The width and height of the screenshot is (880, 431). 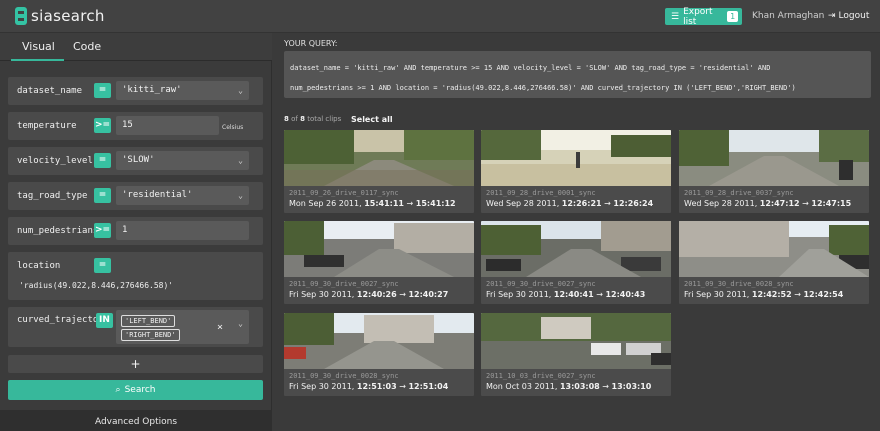 What do you see at coordinates (50, 91) in the screenshot?
I see `filter-label: dataset_name` at bounding box center [50, 91].